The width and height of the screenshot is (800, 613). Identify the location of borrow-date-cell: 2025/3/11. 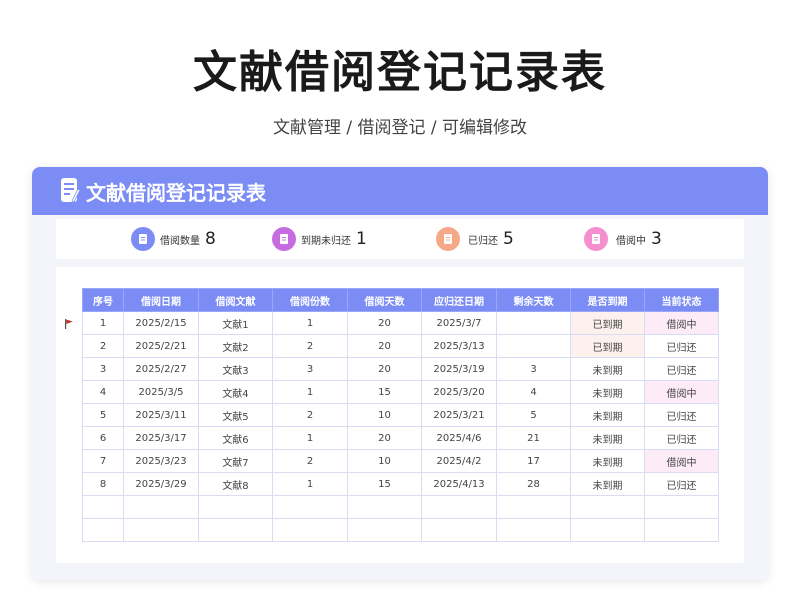
(161, 415).